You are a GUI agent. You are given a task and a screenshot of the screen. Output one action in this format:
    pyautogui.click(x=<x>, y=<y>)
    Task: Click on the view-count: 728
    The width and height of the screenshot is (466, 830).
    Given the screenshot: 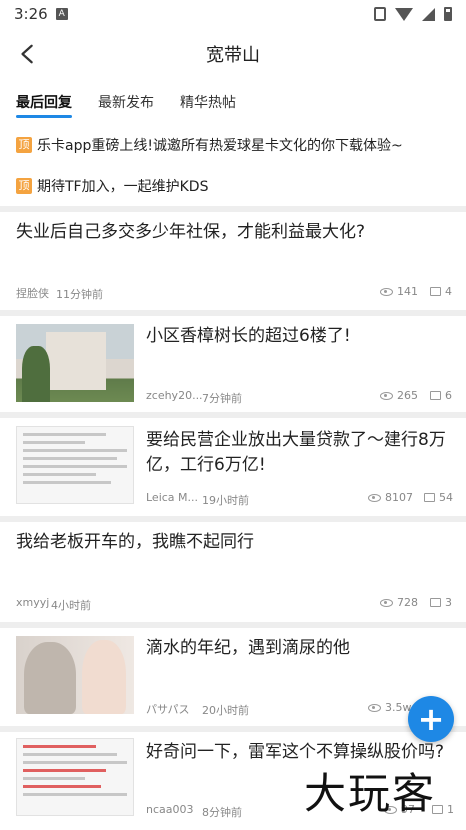 What is the action you would take?
    pyautogui.click(x=399, y=602)
    